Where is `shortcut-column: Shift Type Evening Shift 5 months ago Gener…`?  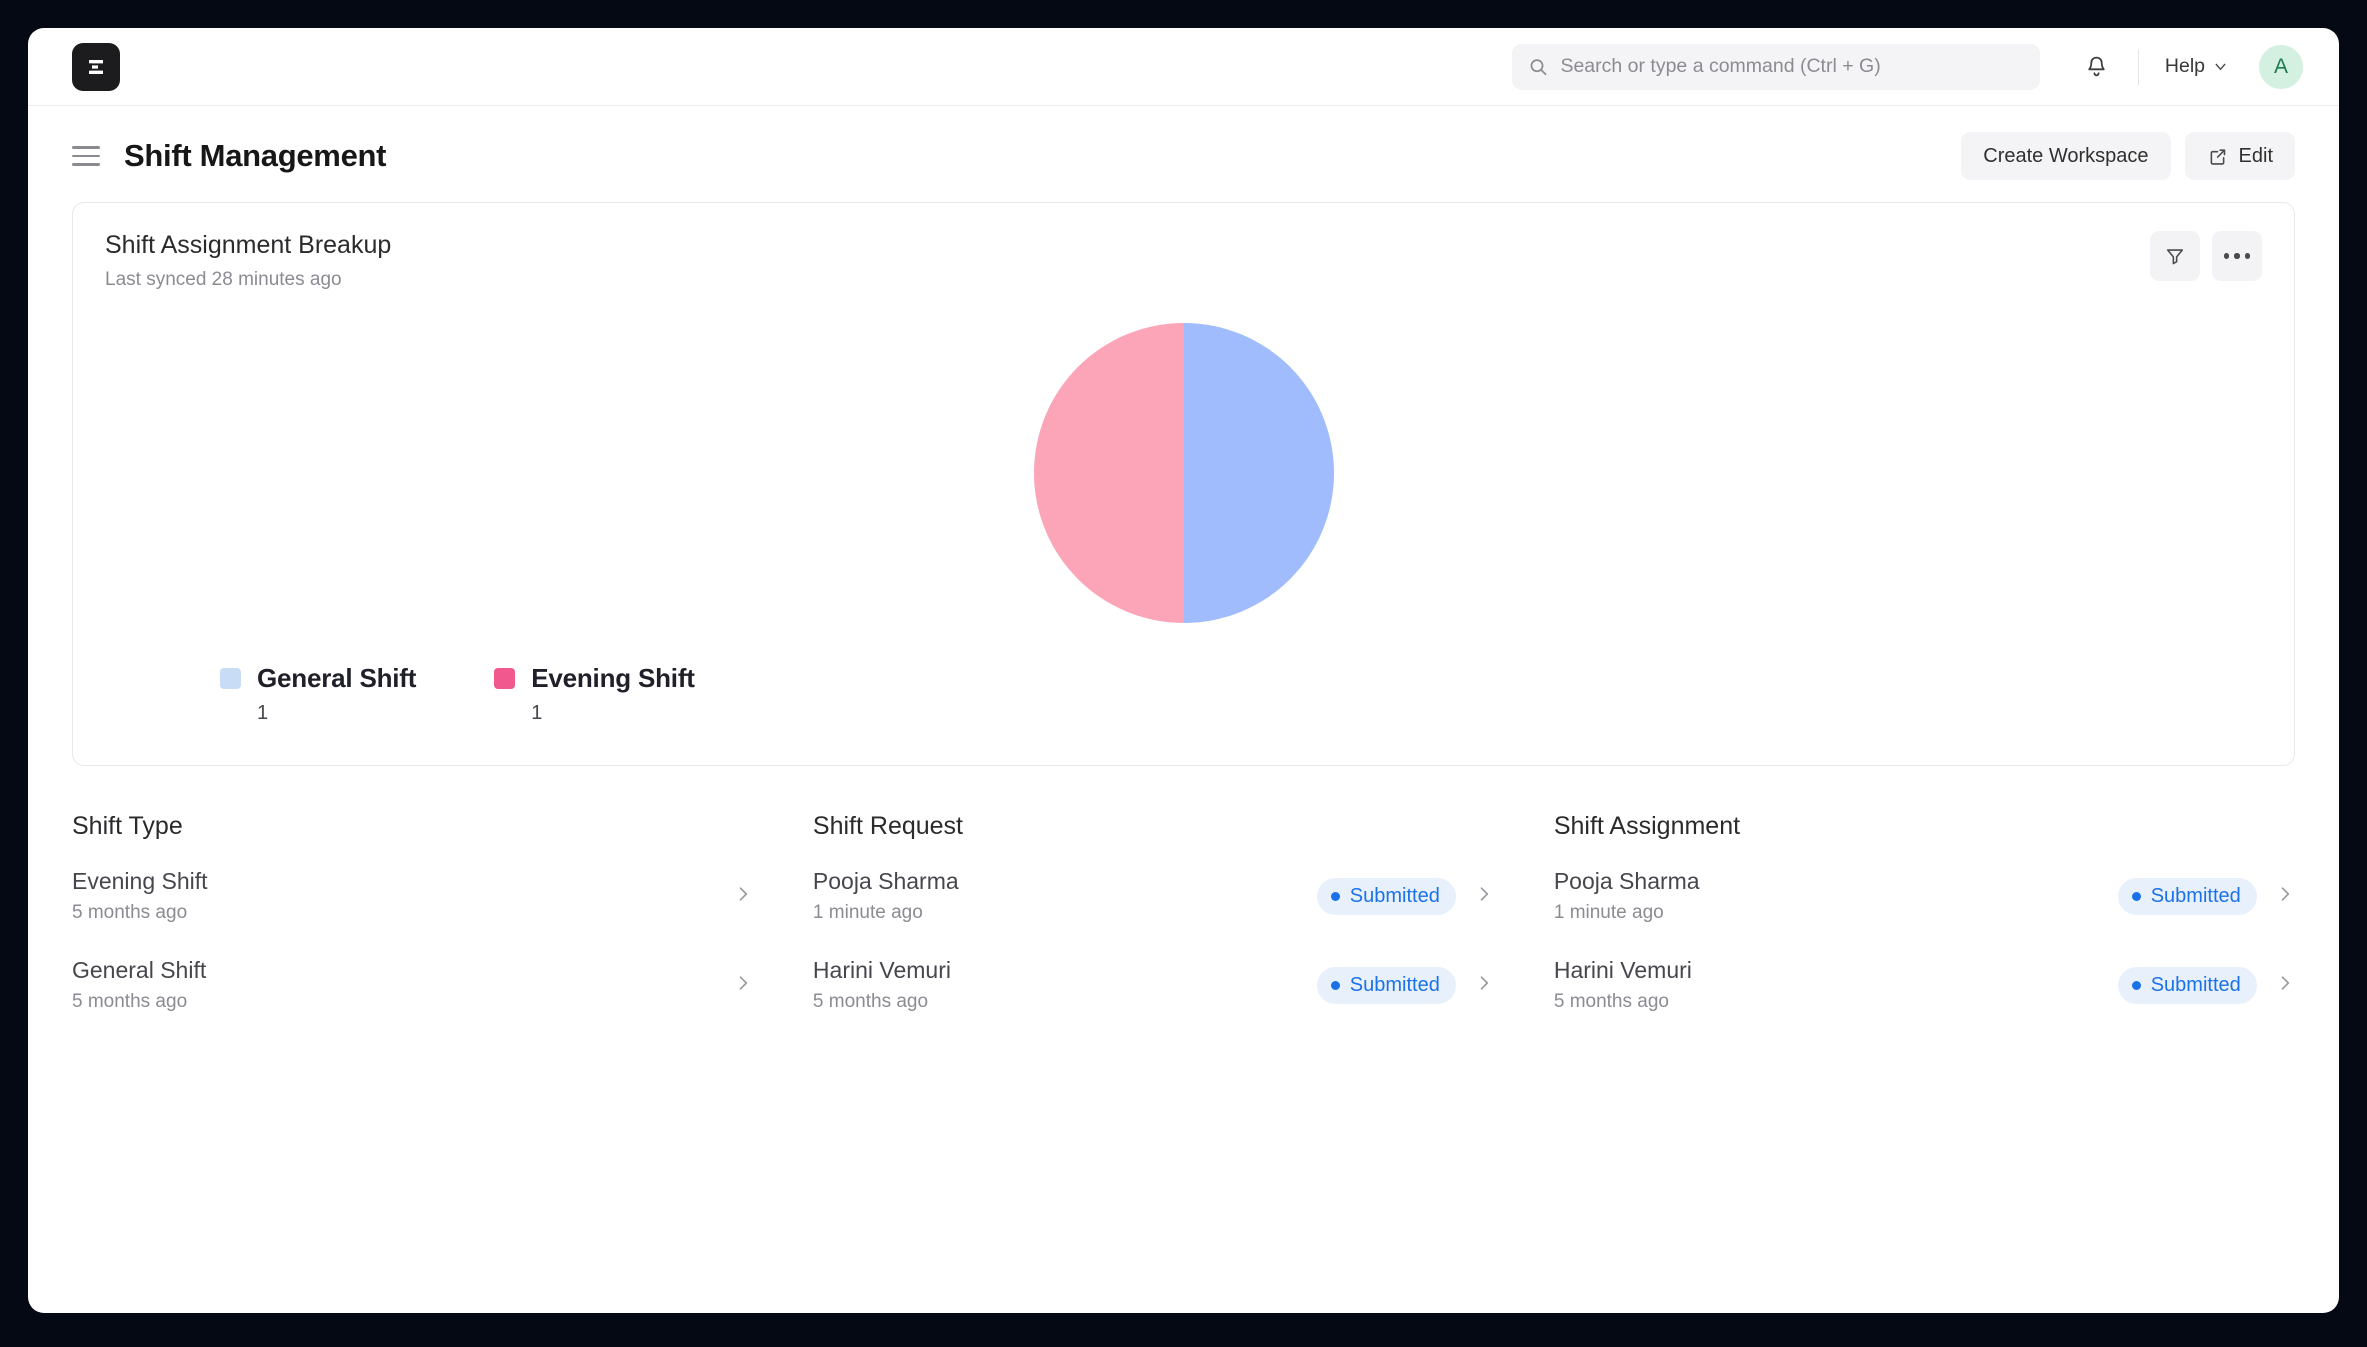
shortcut-column: Shift Type Evening Shift 5 months ago Gener… is located at coordinates (442, 920).